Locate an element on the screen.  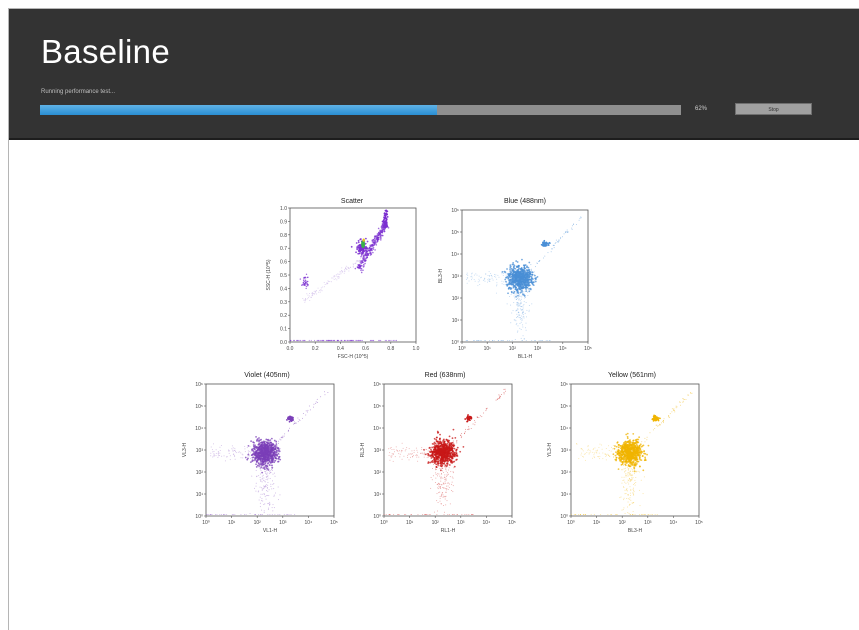
y-tick-label: 0.5 is located at coordinates (283, 276).